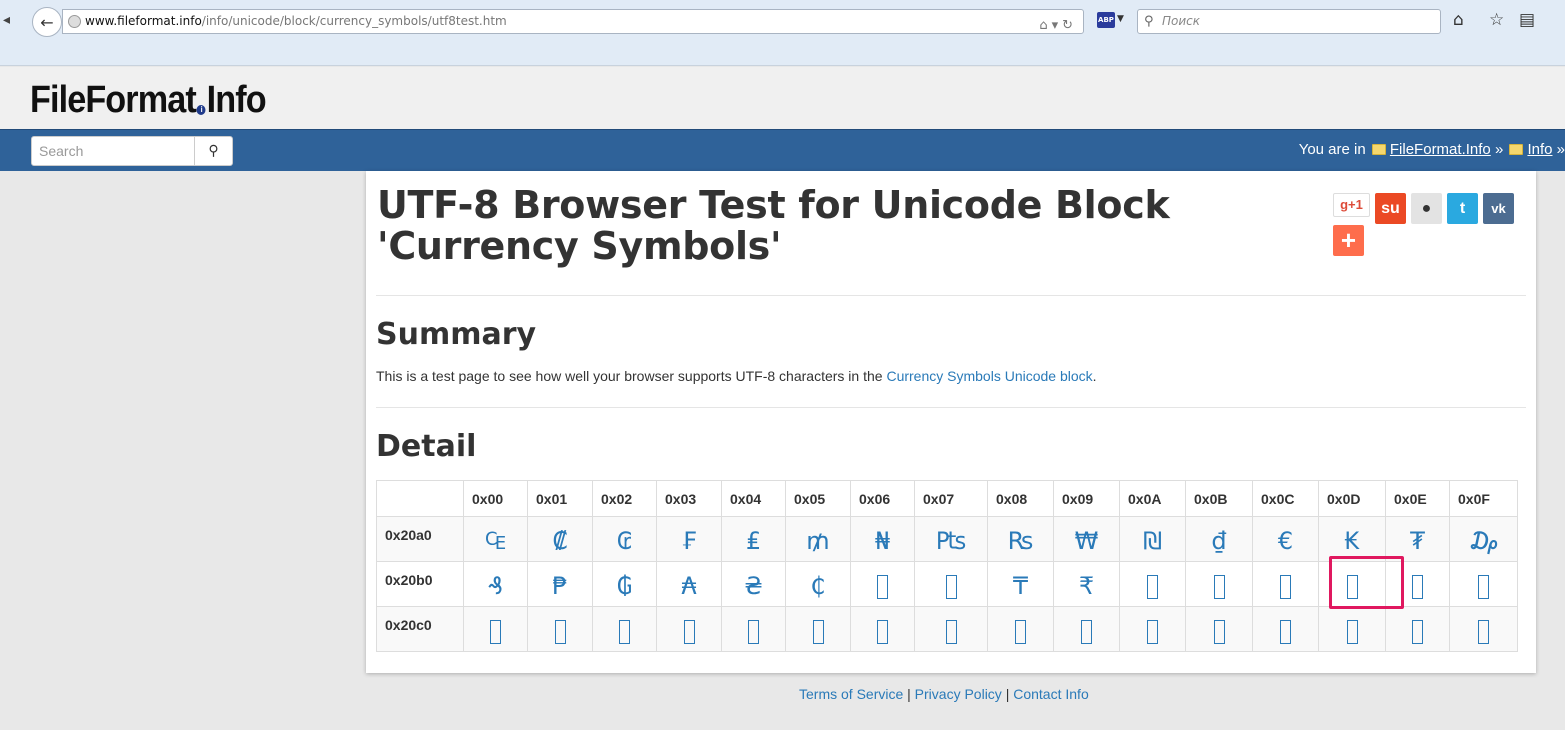  What do you see at coordinates (420, 498) in the screenshot?
I see `table-corner-cell` at bounding box center [420, 498].